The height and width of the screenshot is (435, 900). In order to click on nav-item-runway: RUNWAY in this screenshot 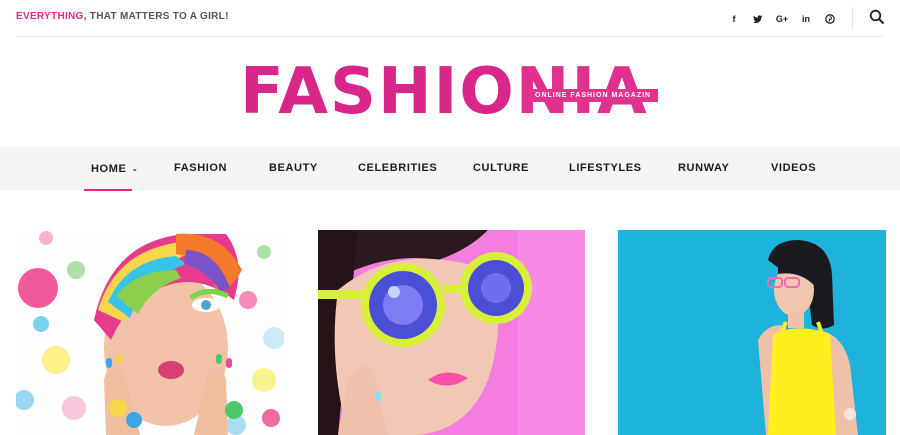, I will do `click(703, 168)`.